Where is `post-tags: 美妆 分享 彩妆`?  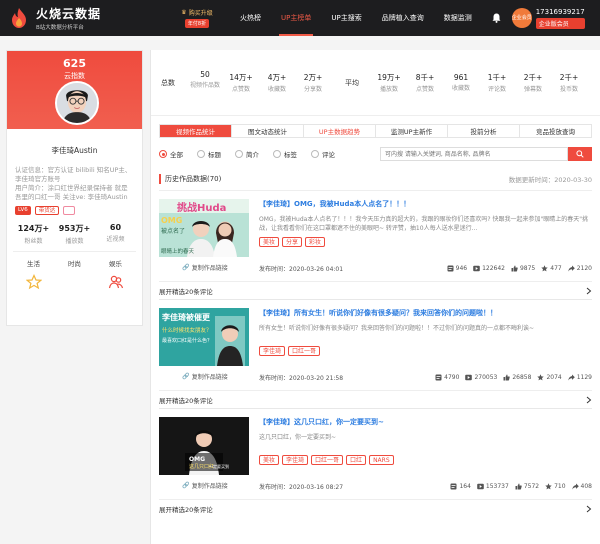 post-tags: 美妆 分享 彩妆 is located at coordinates (425, 242).